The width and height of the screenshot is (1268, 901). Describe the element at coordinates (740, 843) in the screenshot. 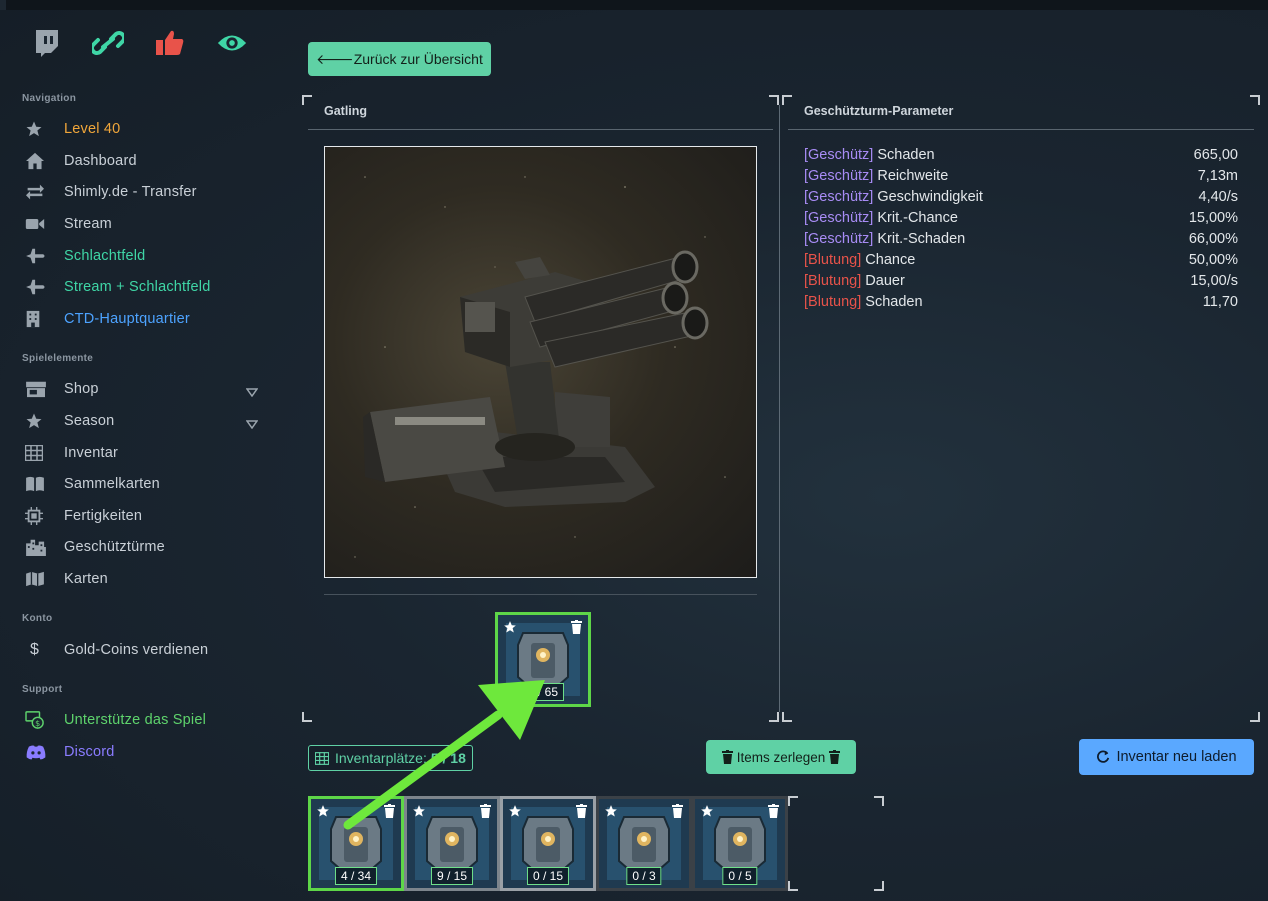

I see `inventory-item-card: 0 / 5` at that location.